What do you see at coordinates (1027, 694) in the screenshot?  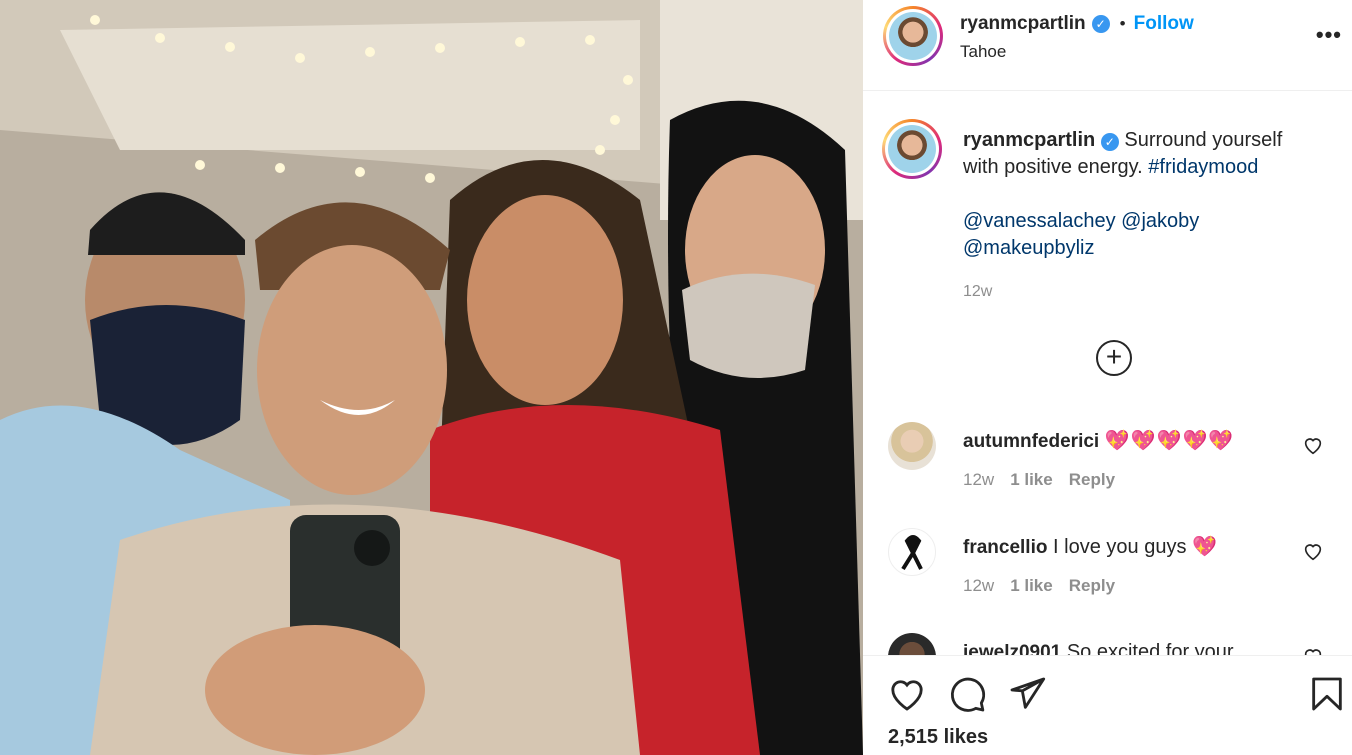 I see `paper-plane-icon` at bounding box center [1027, 694].